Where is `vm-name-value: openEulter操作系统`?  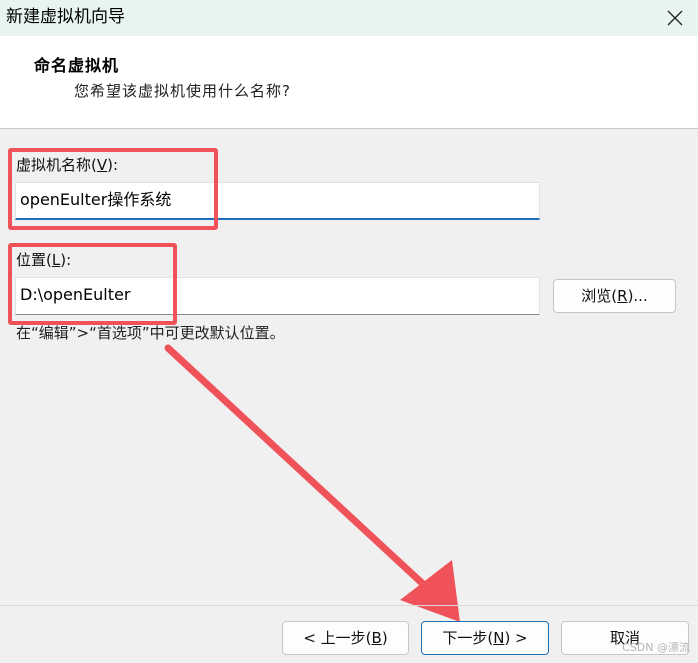
vm-name-value: openEulter操作系统 is located at coordinates (96, 199).